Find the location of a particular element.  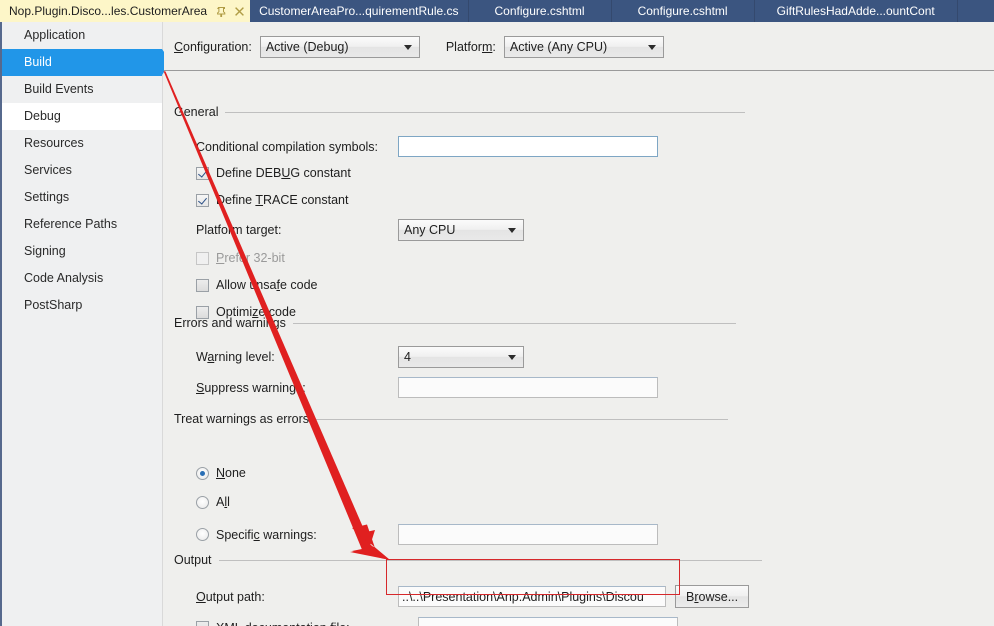

sidebar-item-postsharp: PostSharp is located at coordinates (82, 305).